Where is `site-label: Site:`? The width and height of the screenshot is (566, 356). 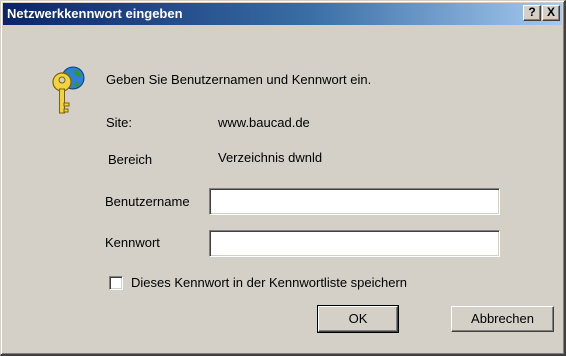 site-label: Site: is located at coordinates (119, 122).